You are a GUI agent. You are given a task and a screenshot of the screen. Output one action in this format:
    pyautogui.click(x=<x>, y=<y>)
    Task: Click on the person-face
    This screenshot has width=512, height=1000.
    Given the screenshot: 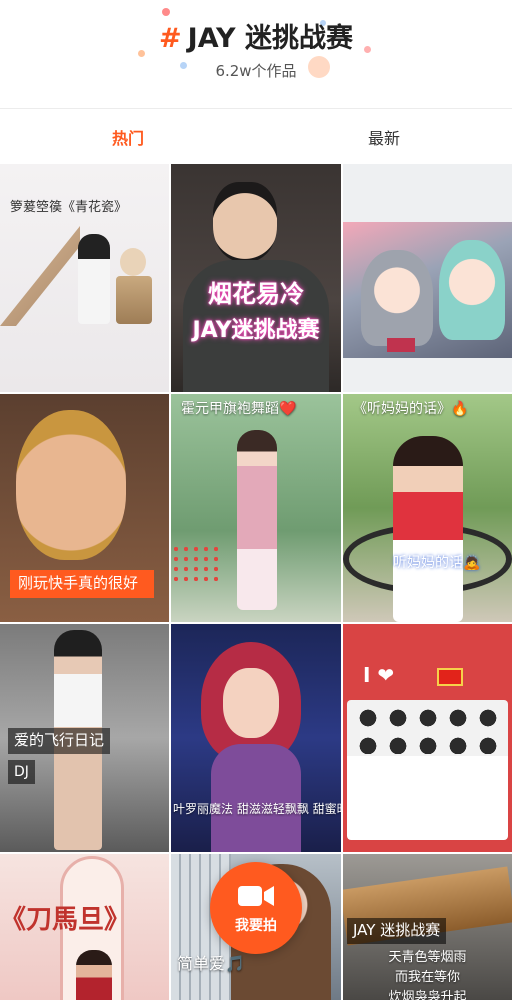 What is the action you would take?
    pyautogui.click(x=71, y=485)
    